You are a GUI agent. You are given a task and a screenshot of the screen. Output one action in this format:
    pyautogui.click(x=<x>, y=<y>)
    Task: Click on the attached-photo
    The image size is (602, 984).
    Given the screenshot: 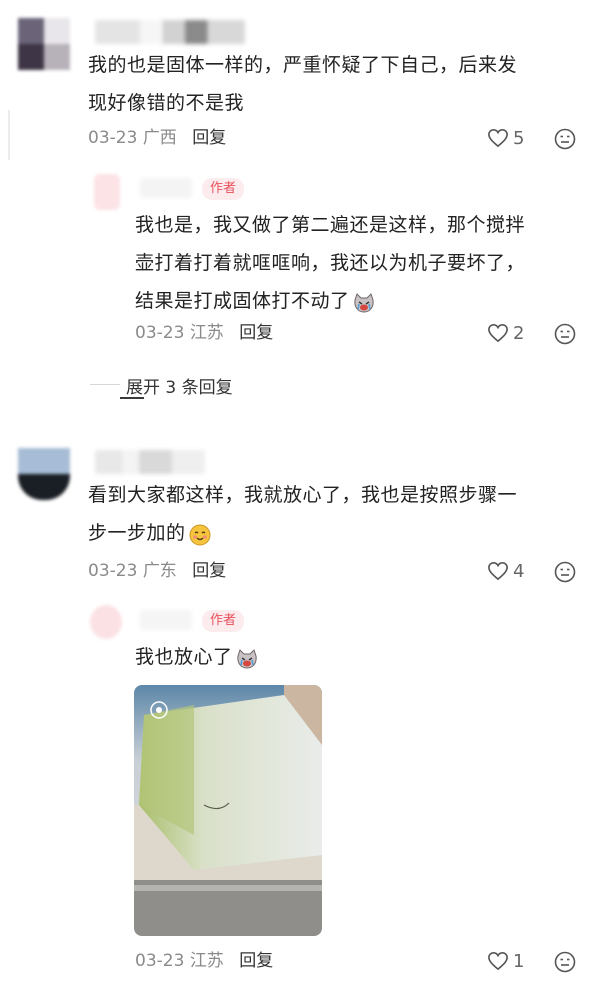 What is the action you would take?
    pyautogui.click(x=228, y=810)
    